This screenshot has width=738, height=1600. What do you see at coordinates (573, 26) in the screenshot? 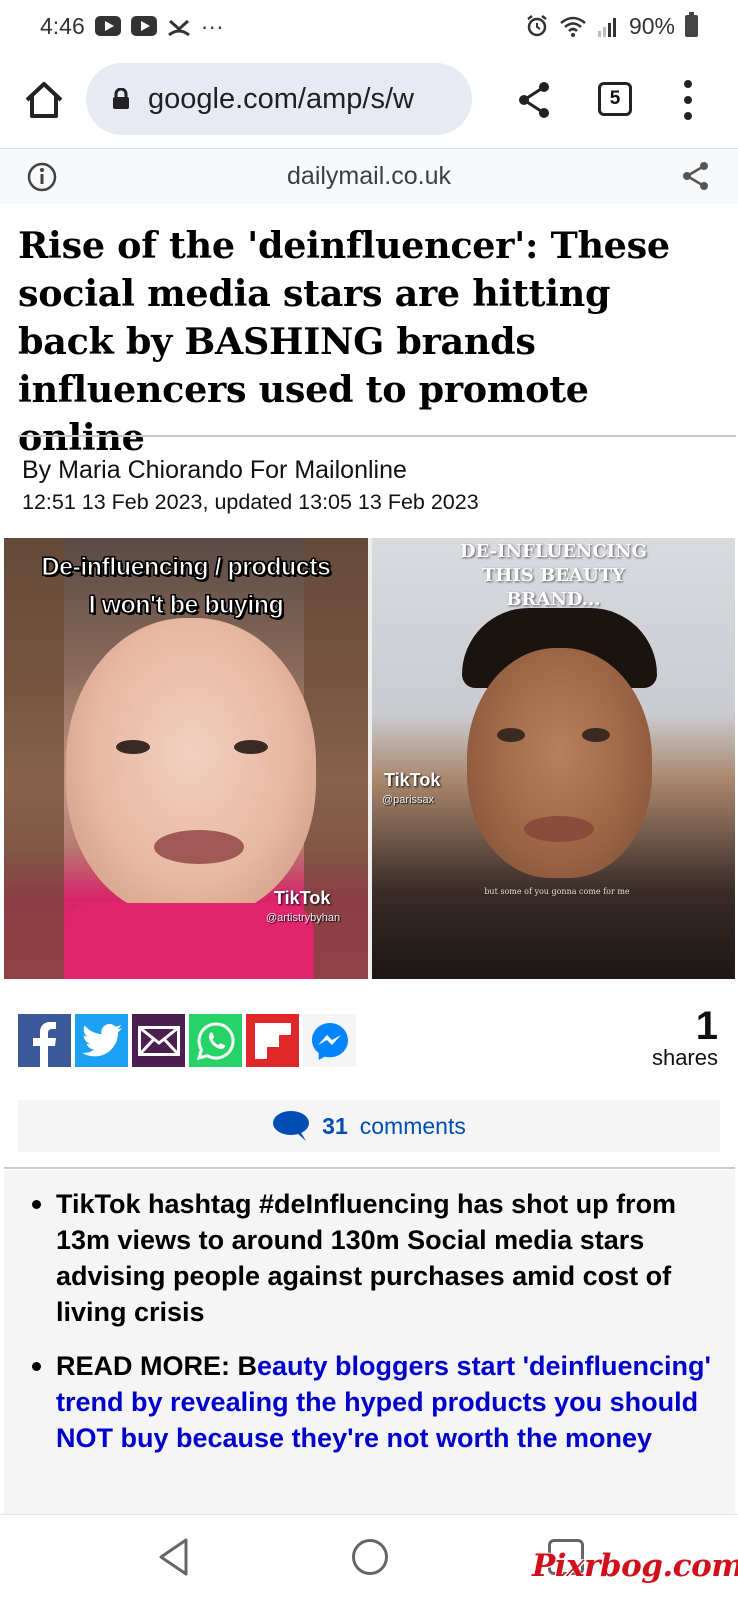
I see `wifi-icon` at bounding box center [573, 26].